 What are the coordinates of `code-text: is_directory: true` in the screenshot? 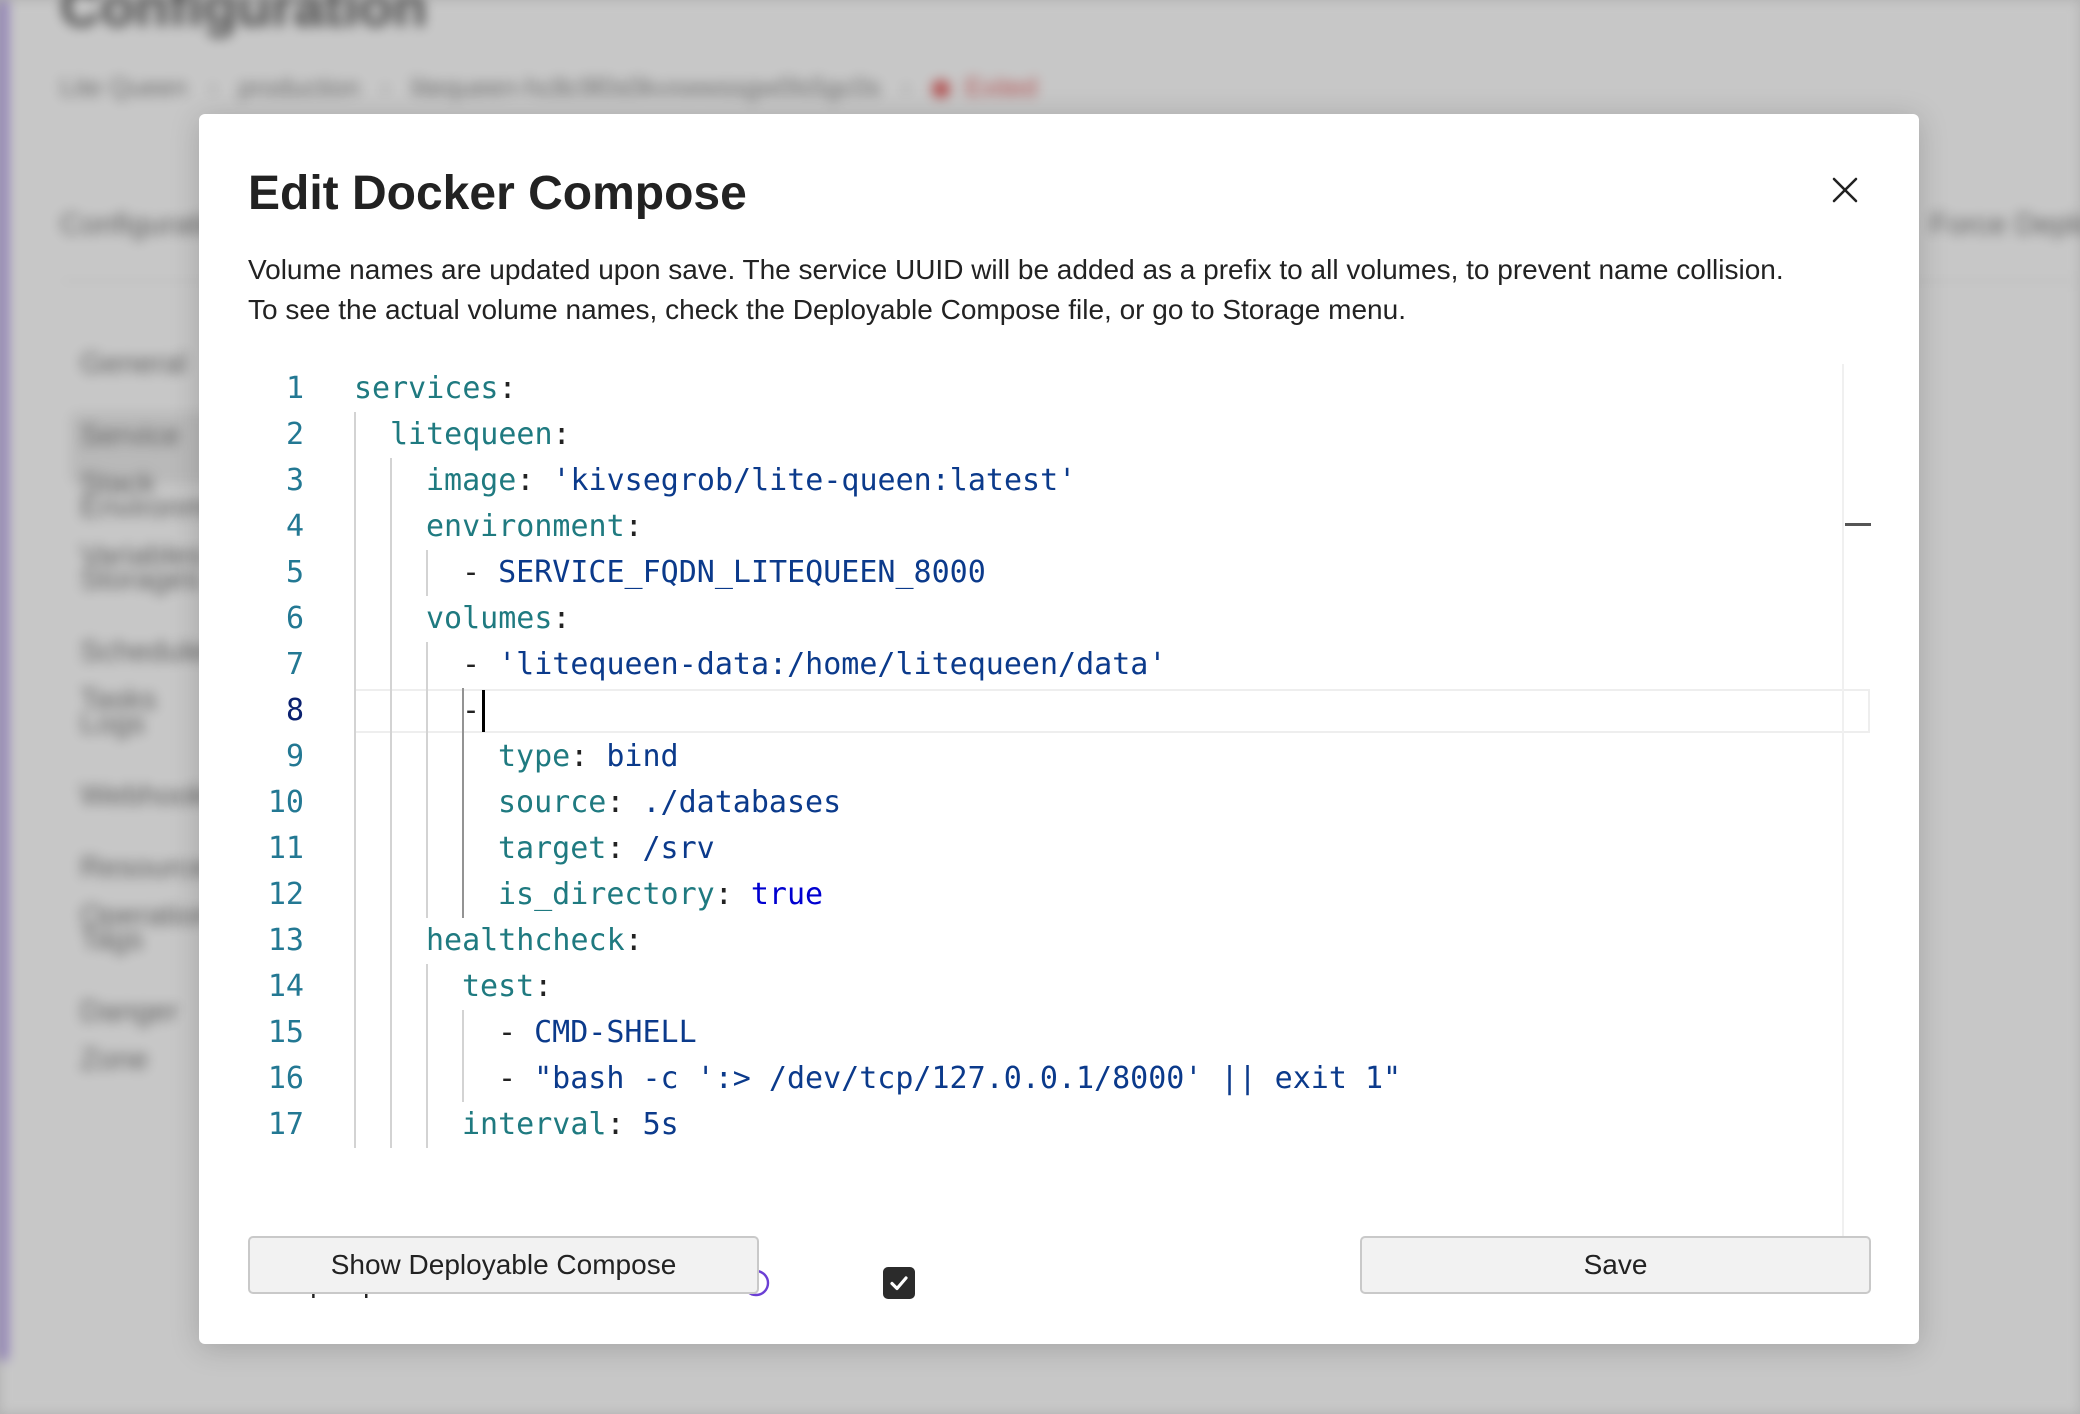 It's located at (660, 895).